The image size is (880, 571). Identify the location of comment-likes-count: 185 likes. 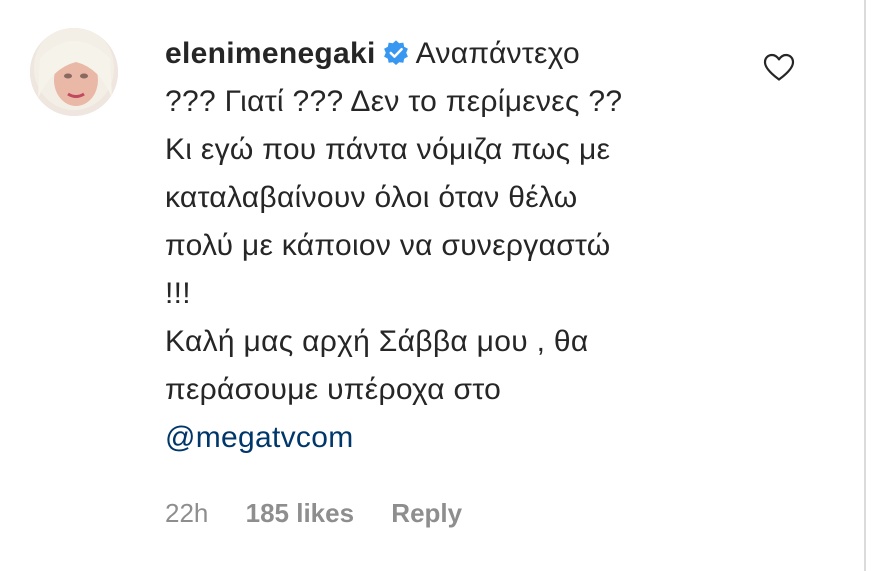
(300, 513).